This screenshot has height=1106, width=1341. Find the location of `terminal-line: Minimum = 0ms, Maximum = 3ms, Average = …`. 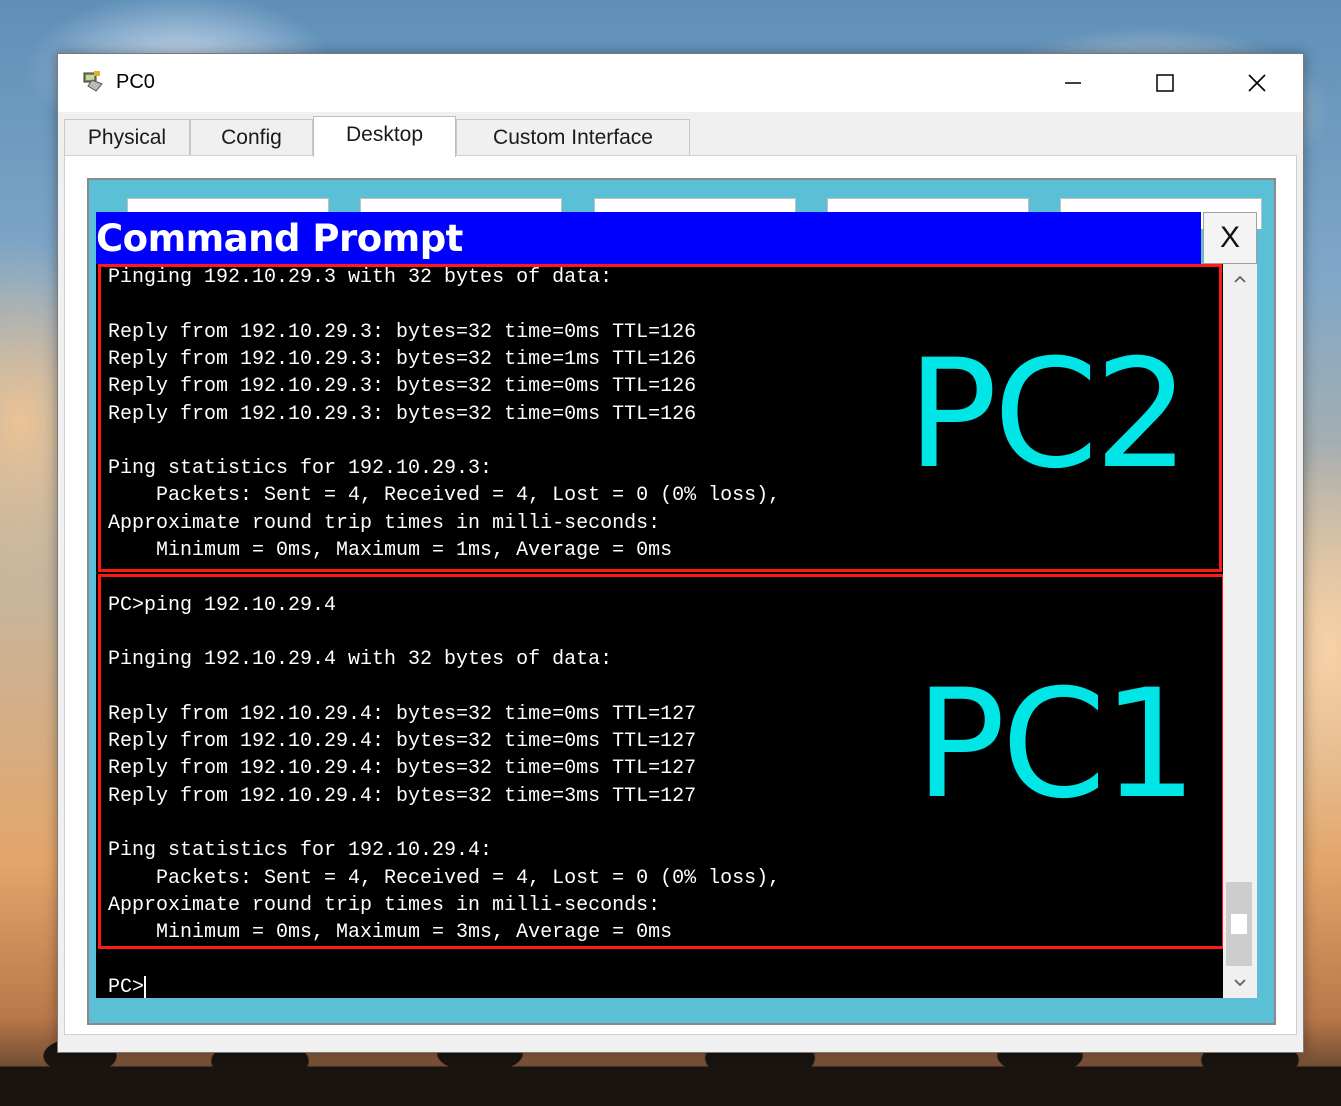

terminal-line: Minimum = 0ms, Maximum = 3ms, Average = … is located at coordinates (390, 933).